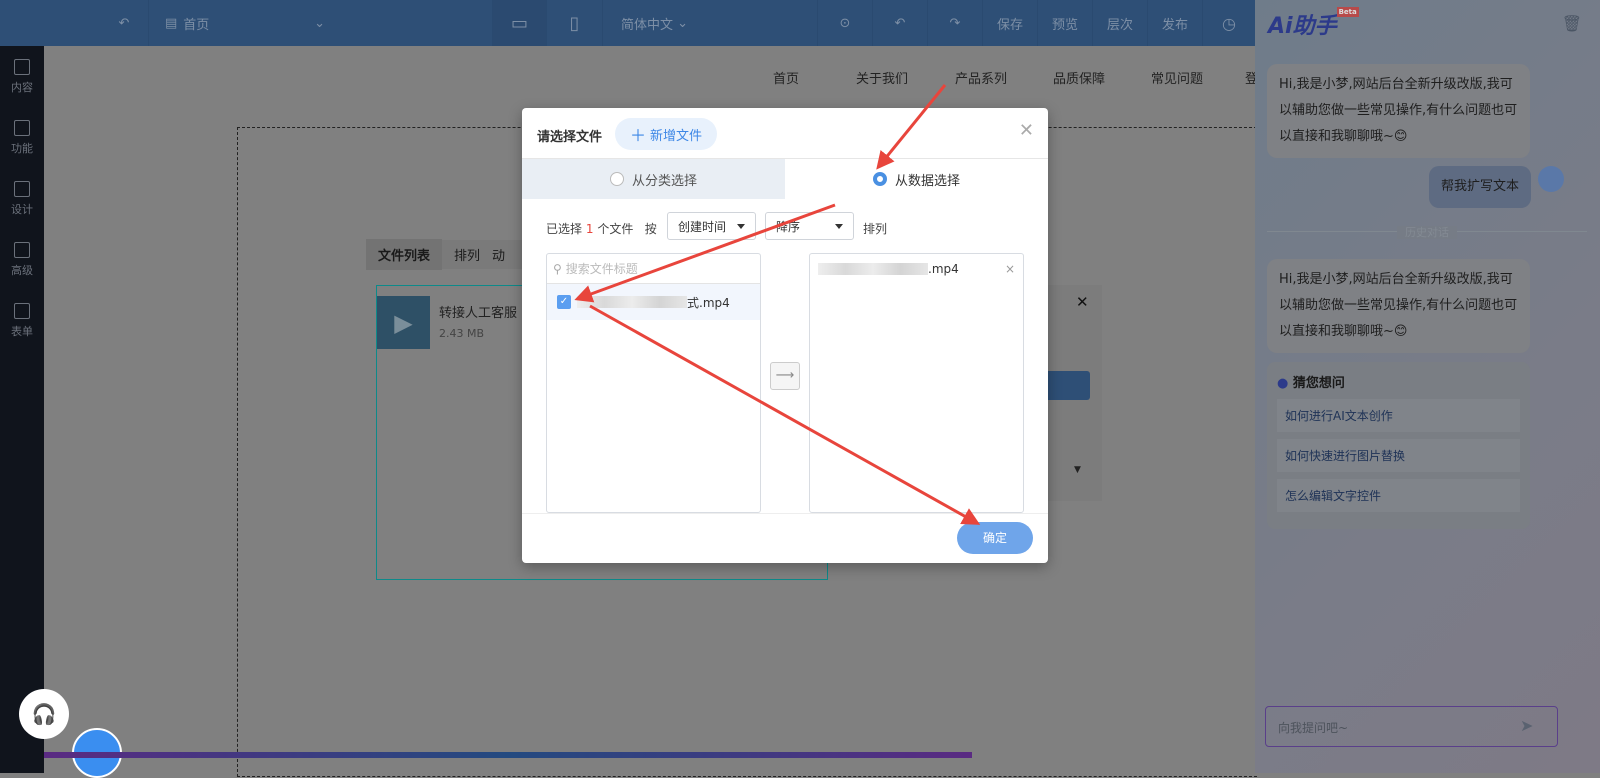  I want to click on arrow-to-checkbox, so click(705, 253).